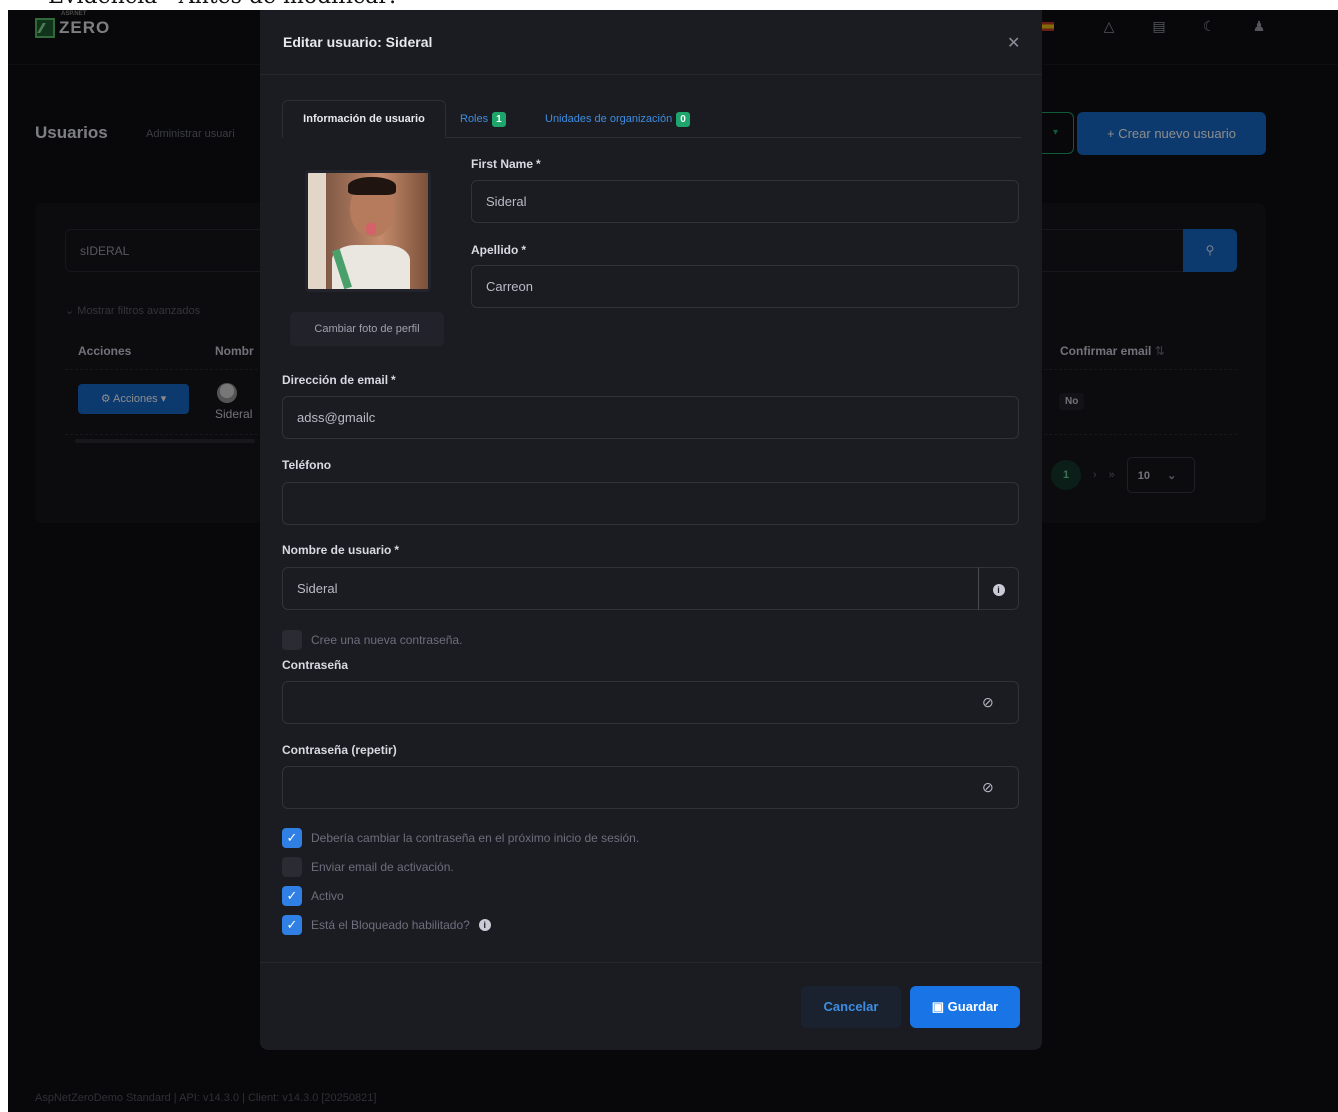 This screenshot has height=1112, width=1338. What do you see at coordinates (327, 896) in the screenshot?
I see `active-label: Activo` at bounding box center [327, 896].